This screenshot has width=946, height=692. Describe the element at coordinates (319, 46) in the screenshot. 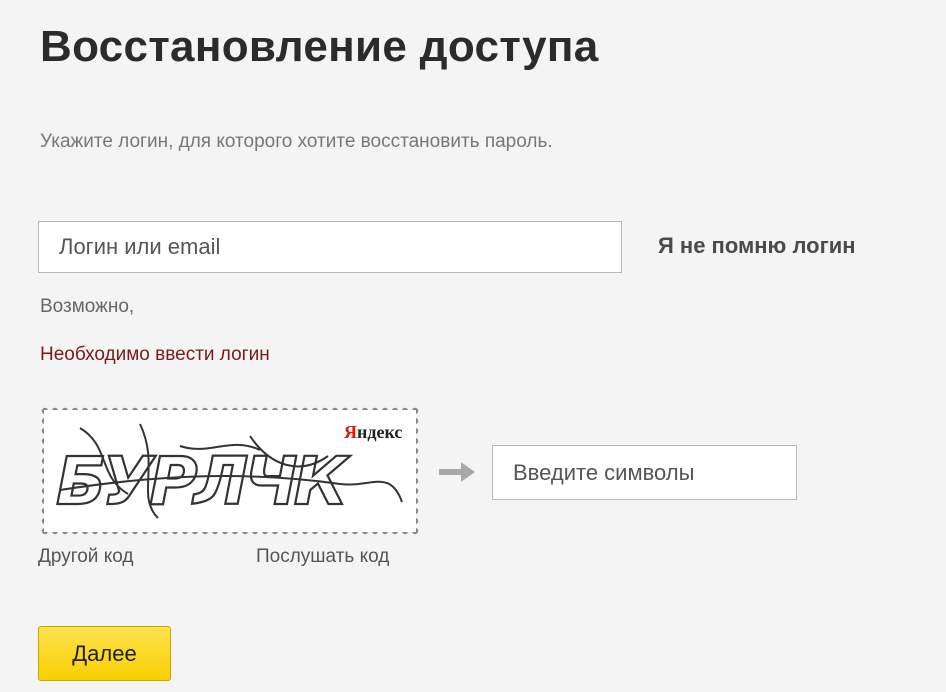

I see `page-title: Восстановление доступа` at that location.